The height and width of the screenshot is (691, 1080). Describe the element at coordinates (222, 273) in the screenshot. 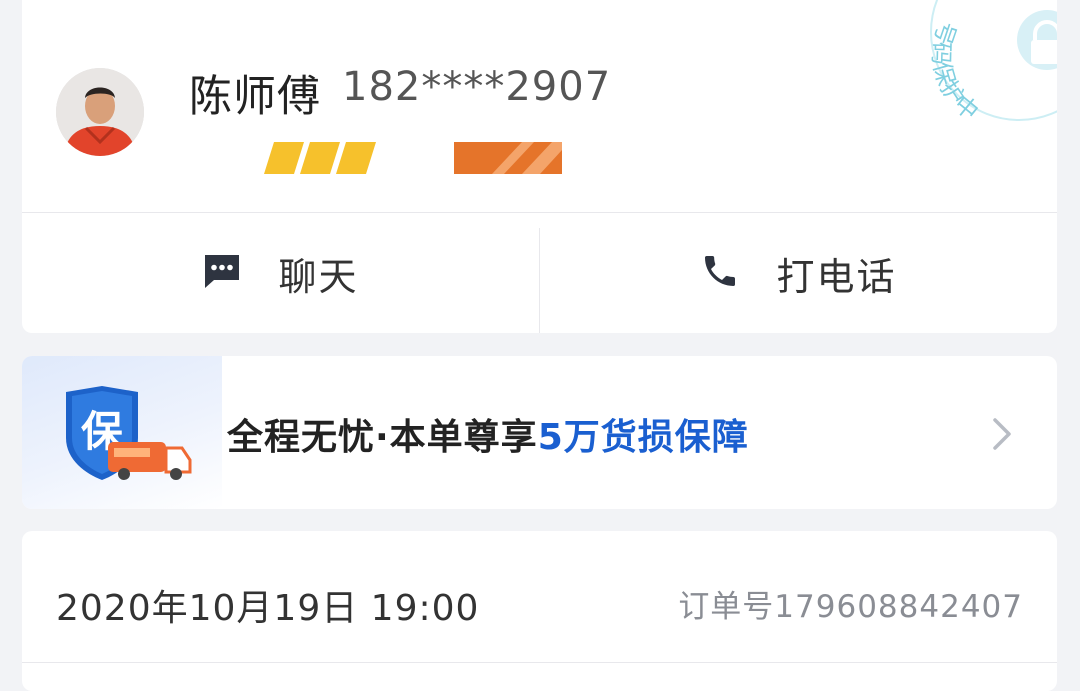

I see `chat-bubble-icon` at that location.